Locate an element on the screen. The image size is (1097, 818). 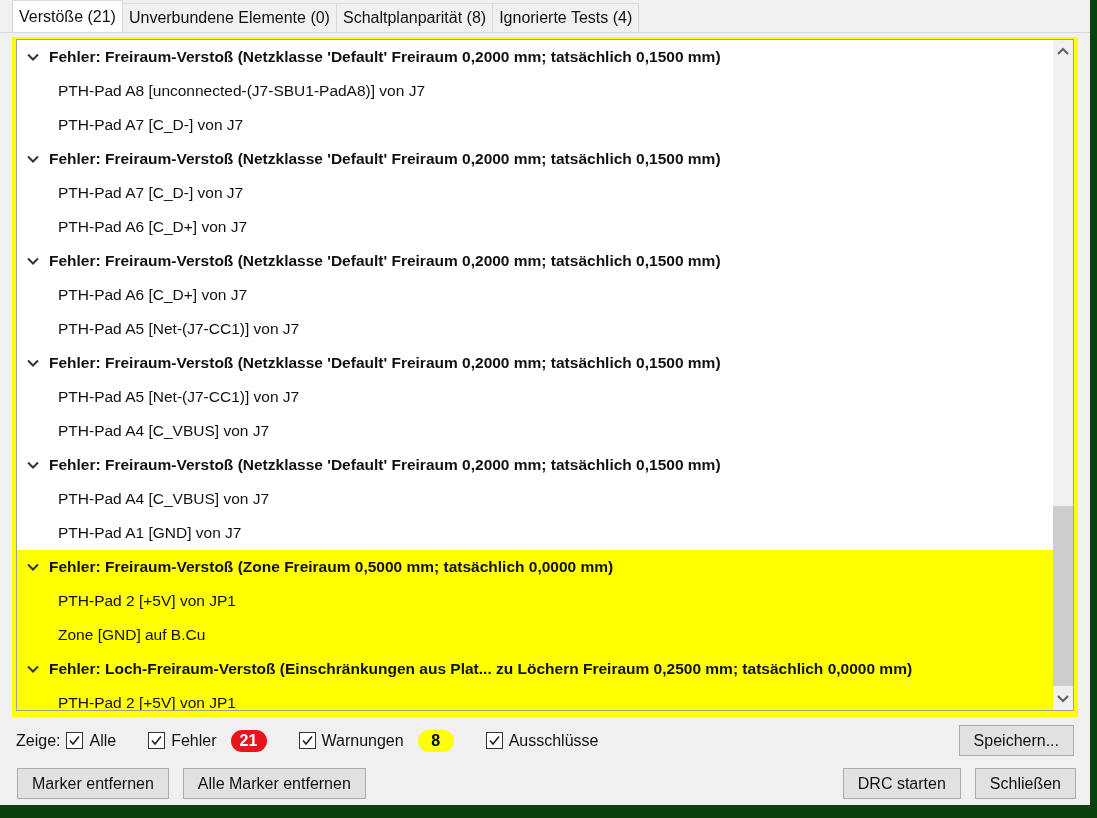
show-label: Zeige: is located at coordinates (38, 740).